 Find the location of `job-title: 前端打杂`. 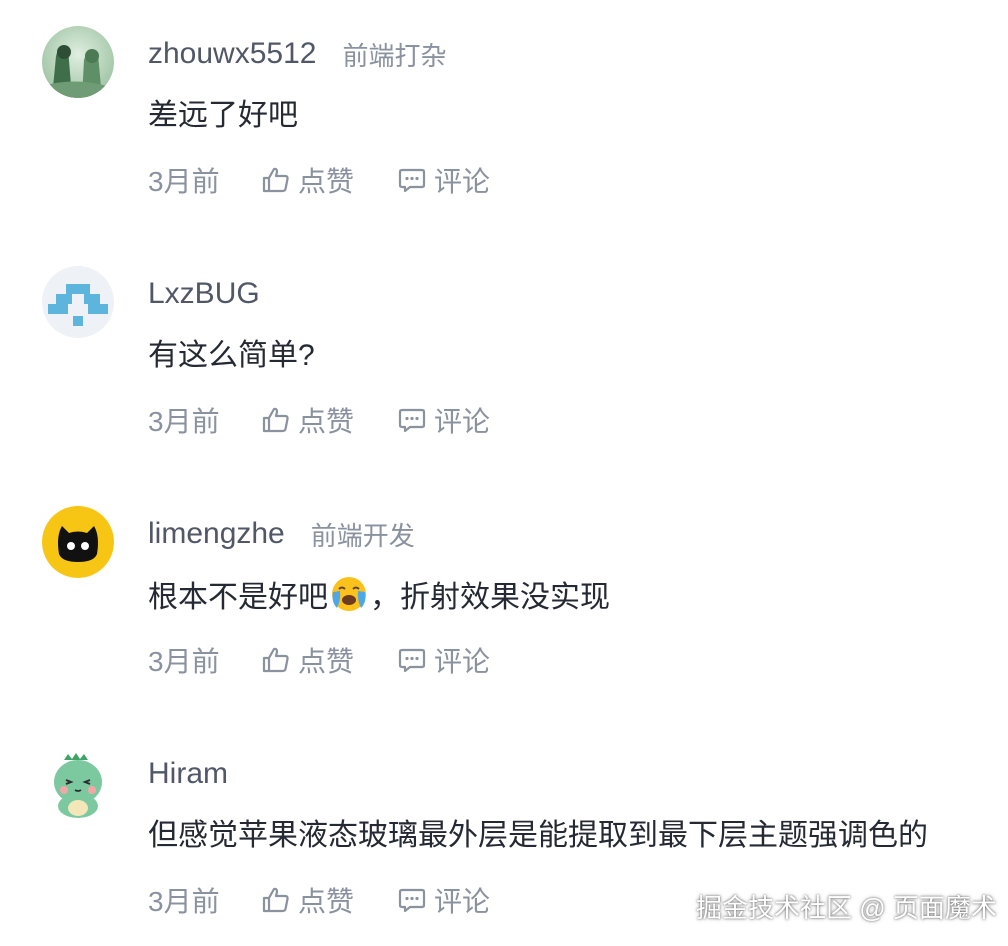

job-title: 前端打杂 is located at coordinates (394, 55).